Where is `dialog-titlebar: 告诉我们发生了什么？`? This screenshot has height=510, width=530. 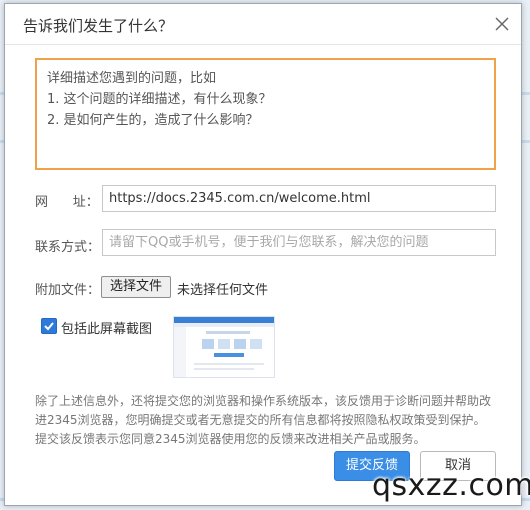 dialog-titlebar: 告诉我们发生了什么？ is located at coordinates (263, 24).